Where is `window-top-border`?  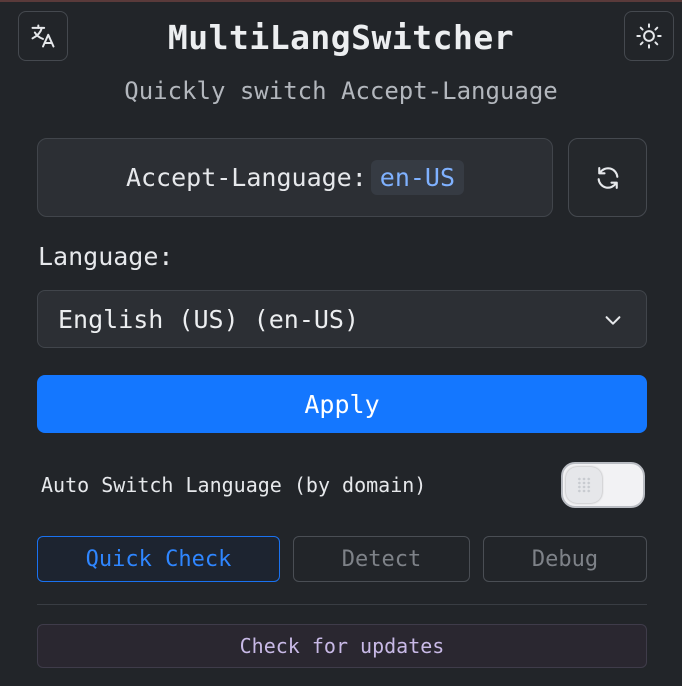 window-top-border is located at coordinates (341, 1).